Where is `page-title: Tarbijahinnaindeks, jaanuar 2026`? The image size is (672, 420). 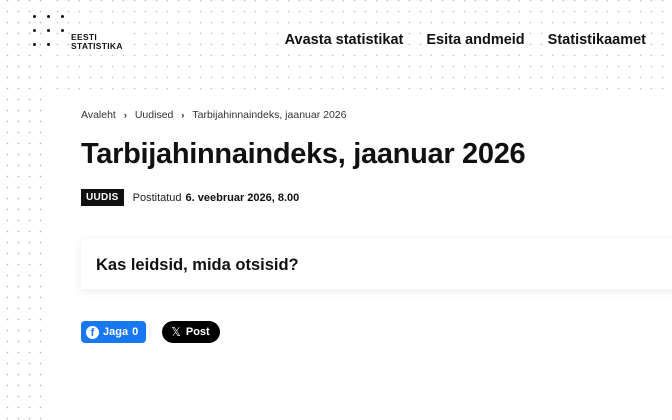
page-title: Tarbijahinnaindeks, jaanuar 2026 is located at coordinates (303, 154).